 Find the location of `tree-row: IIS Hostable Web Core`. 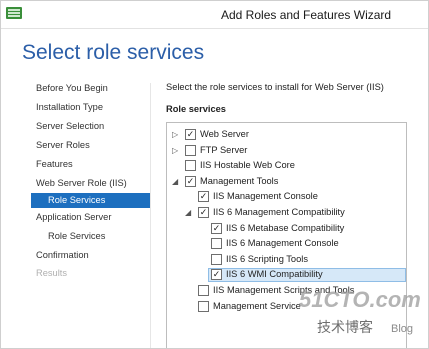

tree-row: IIS Hostable Web Core is located at coordinates (286, 166).